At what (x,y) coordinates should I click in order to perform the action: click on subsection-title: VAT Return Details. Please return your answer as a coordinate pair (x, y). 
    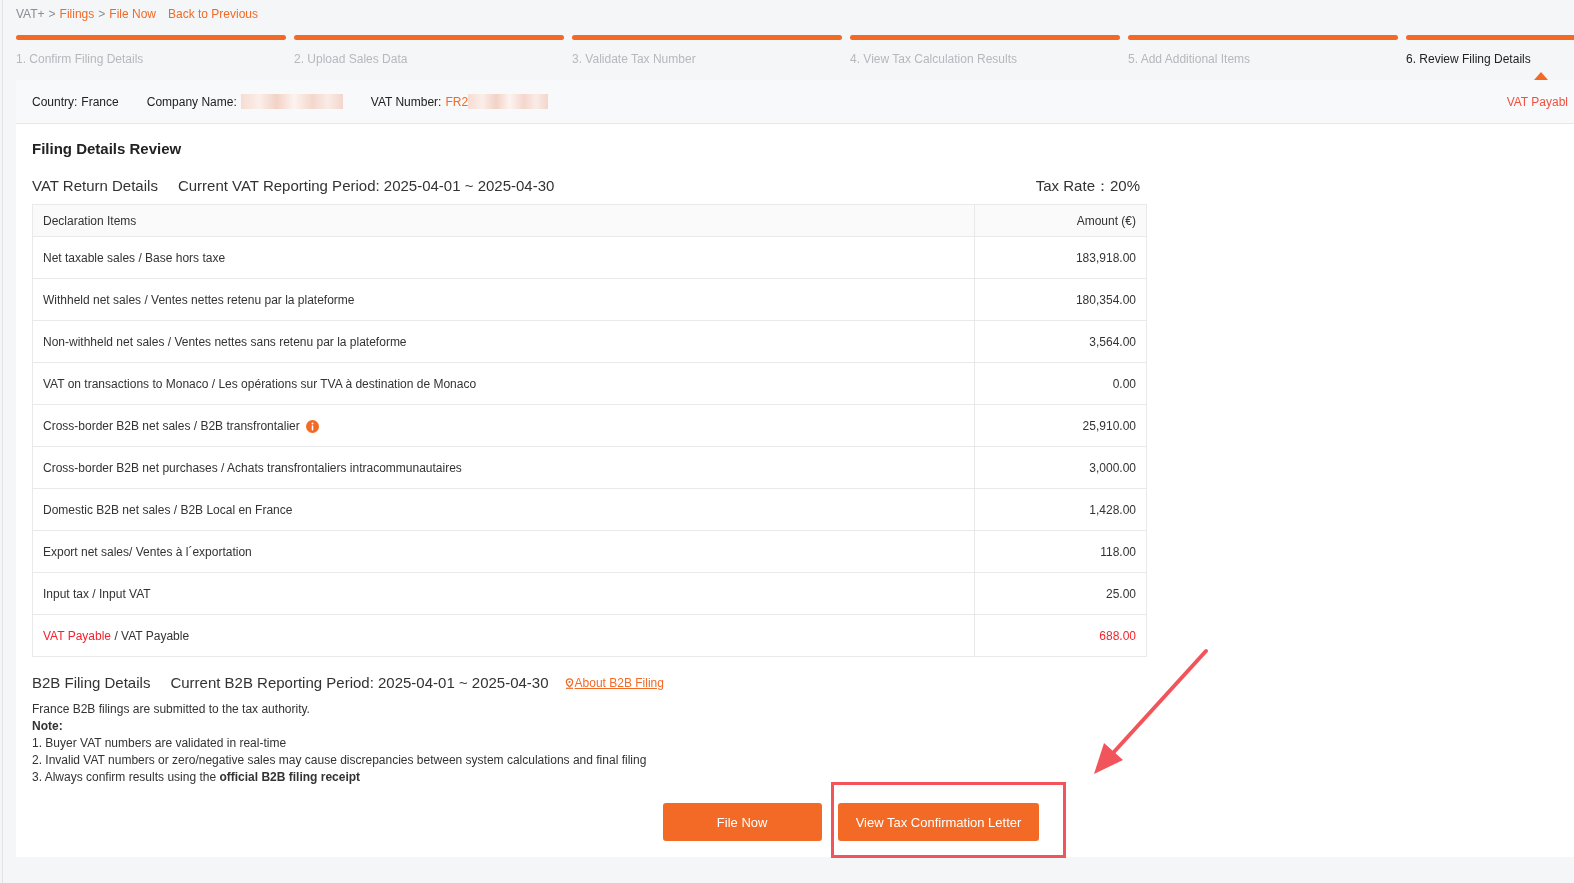
    Looking at the image, I should click on (95, 186).